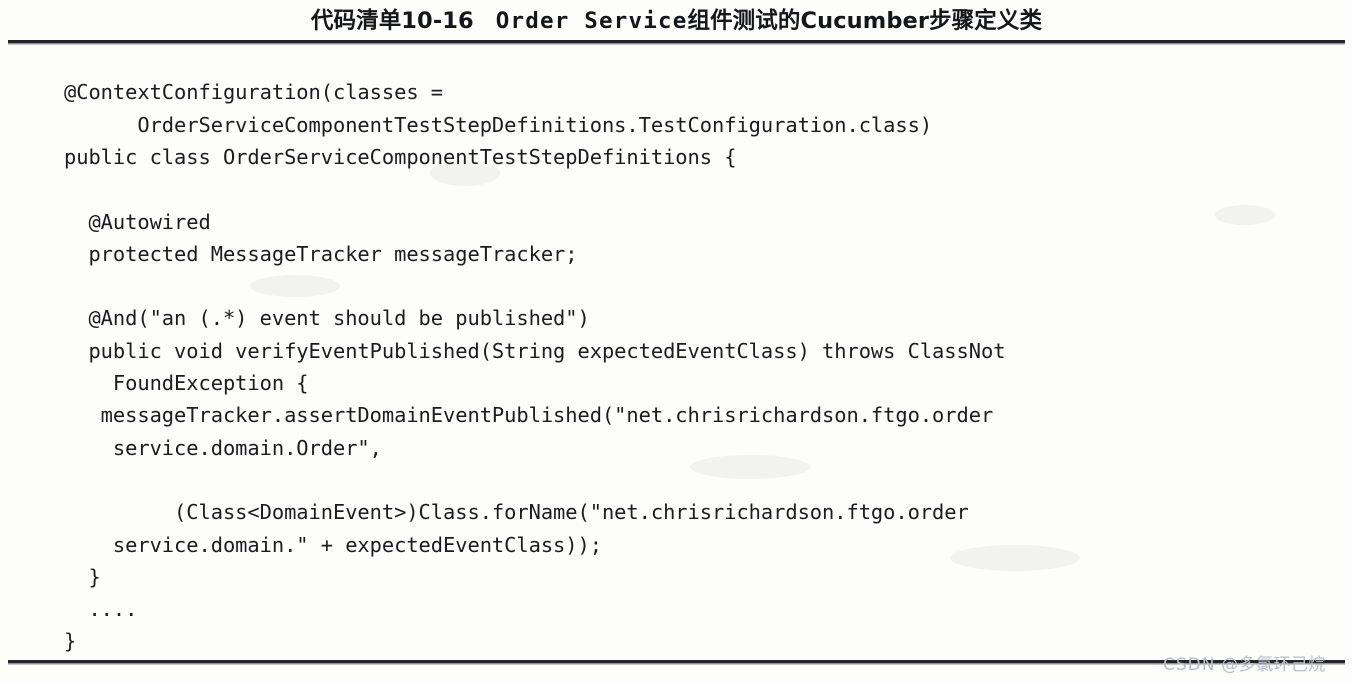 Image resolution: width=1353 pixels, height=684 pixels. I want to click on caption-text: 代码清单10-16 Order Service组件测试的Cucumber步骤定义类, so click(676, 19).